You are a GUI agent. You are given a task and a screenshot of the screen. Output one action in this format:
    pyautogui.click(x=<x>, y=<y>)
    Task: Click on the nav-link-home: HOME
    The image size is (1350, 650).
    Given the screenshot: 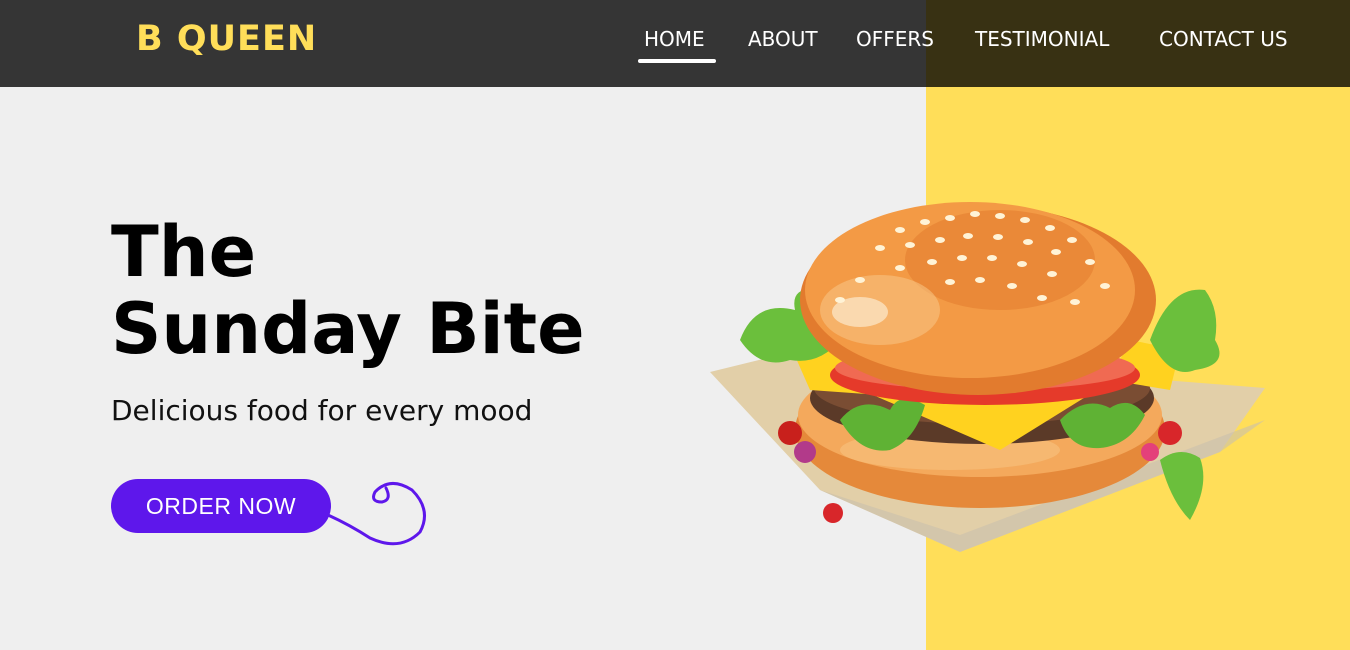 What is the action you would take?
    pyautogui.click(x=674, y=39)
    